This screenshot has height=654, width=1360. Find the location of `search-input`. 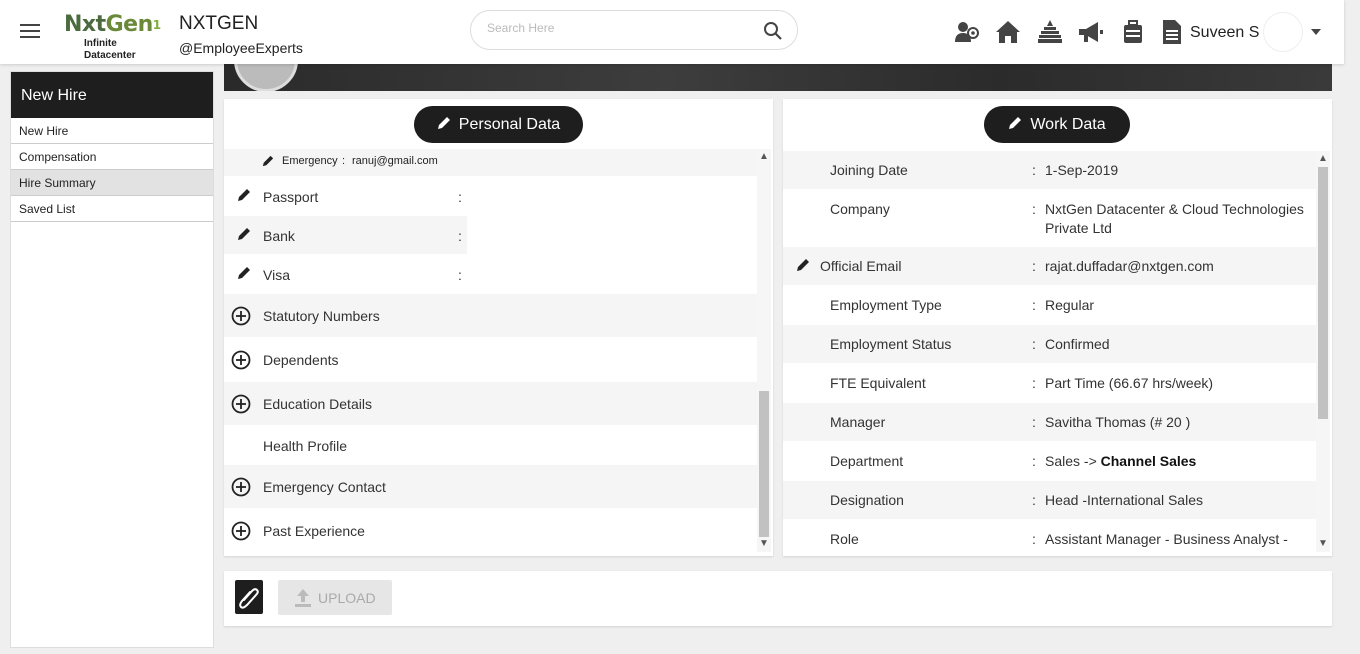

search-input is located at coordinates (617, 28).